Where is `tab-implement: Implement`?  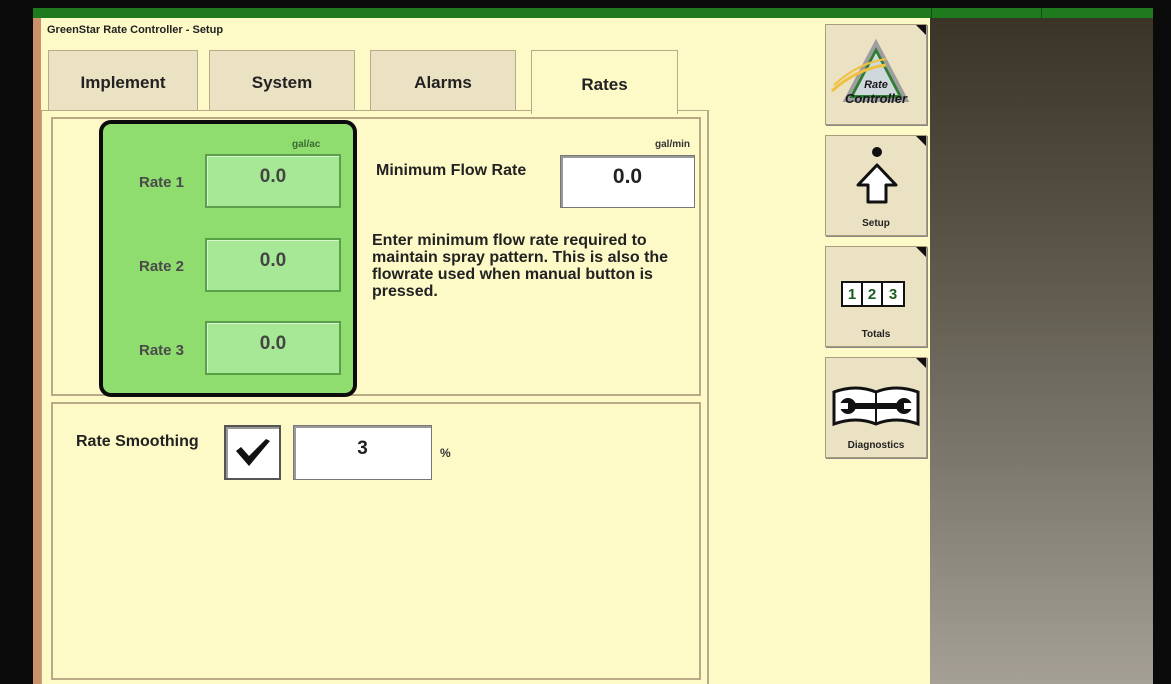 tab-implement: Implement is located at coordinates (123, 80).